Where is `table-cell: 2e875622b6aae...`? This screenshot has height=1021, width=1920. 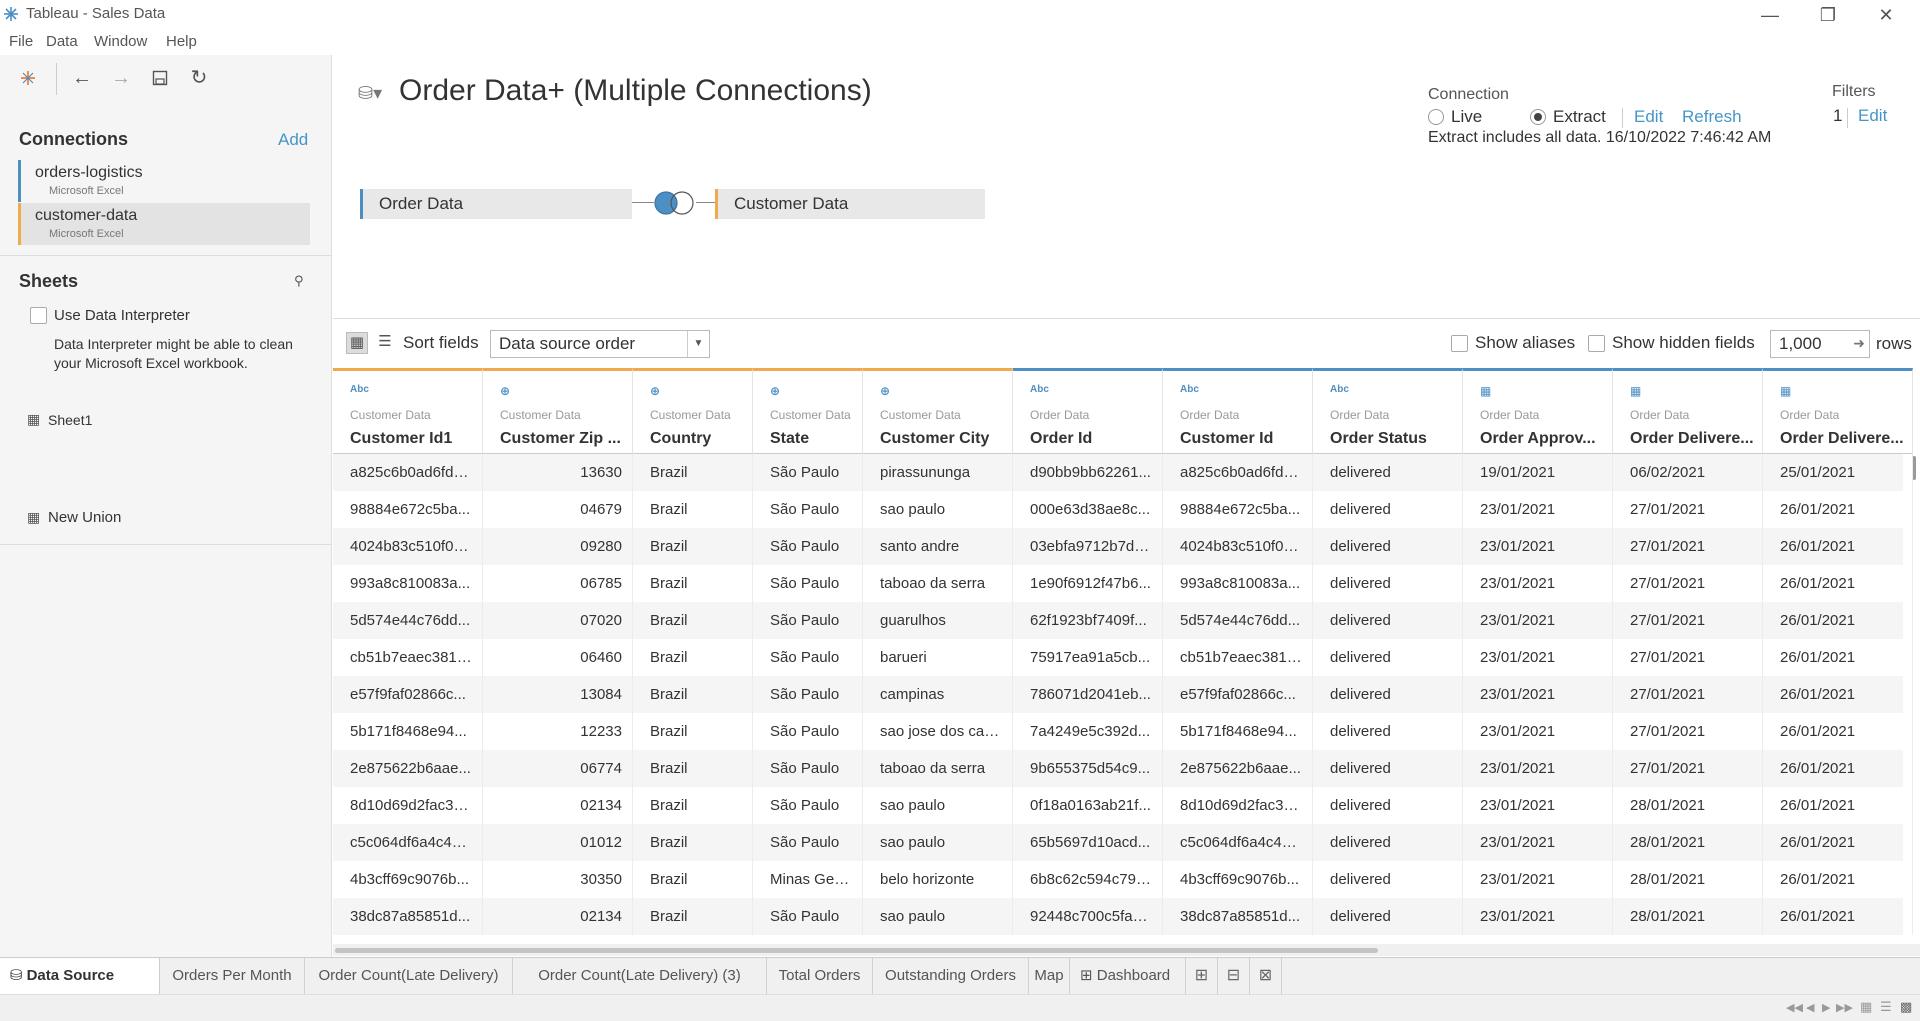 table-cell: 2e875622b6aae... is located at coordinates (1238, 768).